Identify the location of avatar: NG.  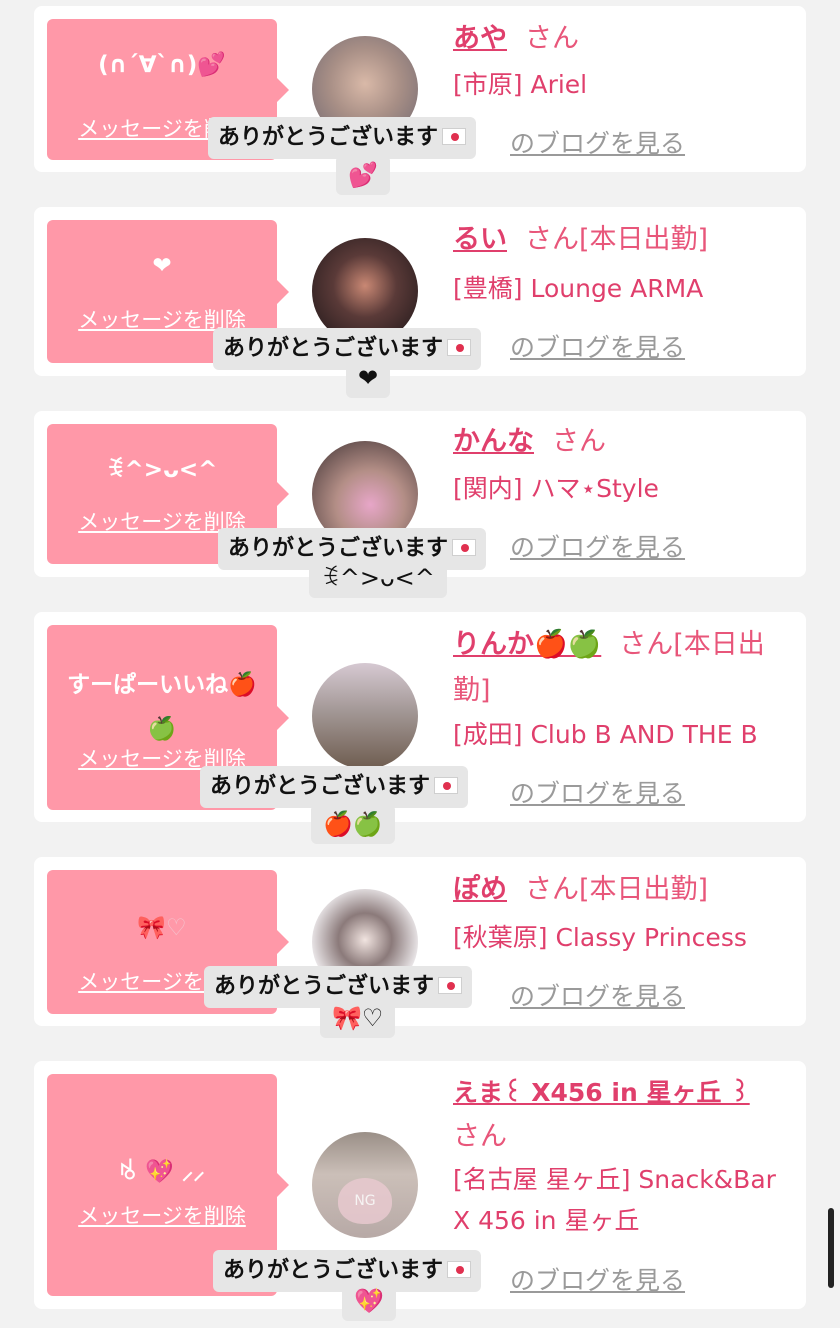
(365, 1185).